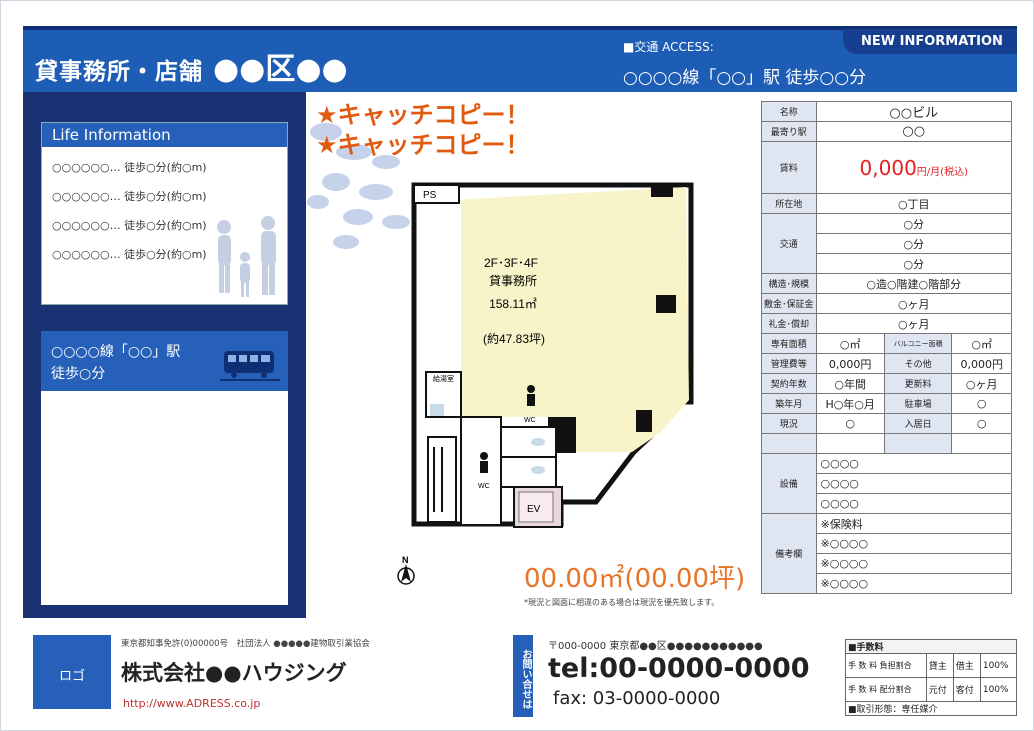 This screenshot has height=731, width=1034. What do you see at coordinates (622, 602) in the screenshot?
I see `disclaimer-note: *現況と図面に相違のある場合は現況を優先致します。` at bounding box center [622, 602].